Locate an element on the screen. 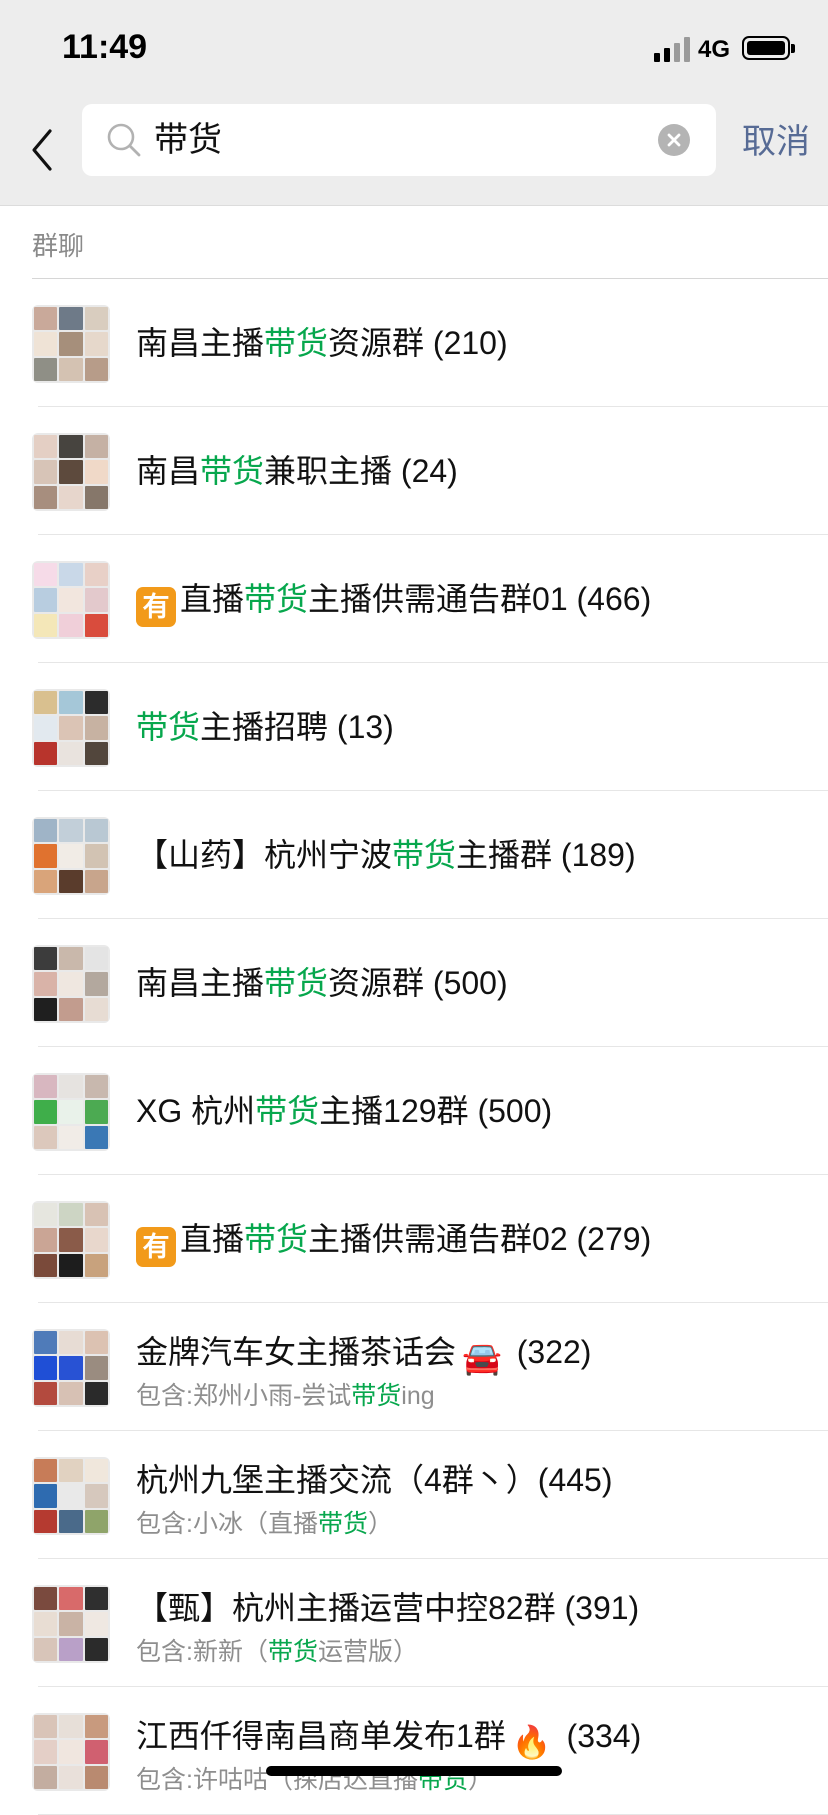 The image size is (828, 1815). search-field is located at coordinates (399, 140).